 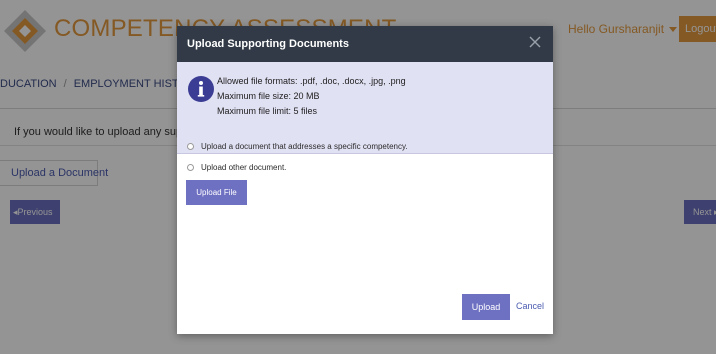 What do you see at coordinates (268, 96) in the screenshot?
I see `max-size-text: Maximum file size: 20 MB` at bounding box center [268, 96].